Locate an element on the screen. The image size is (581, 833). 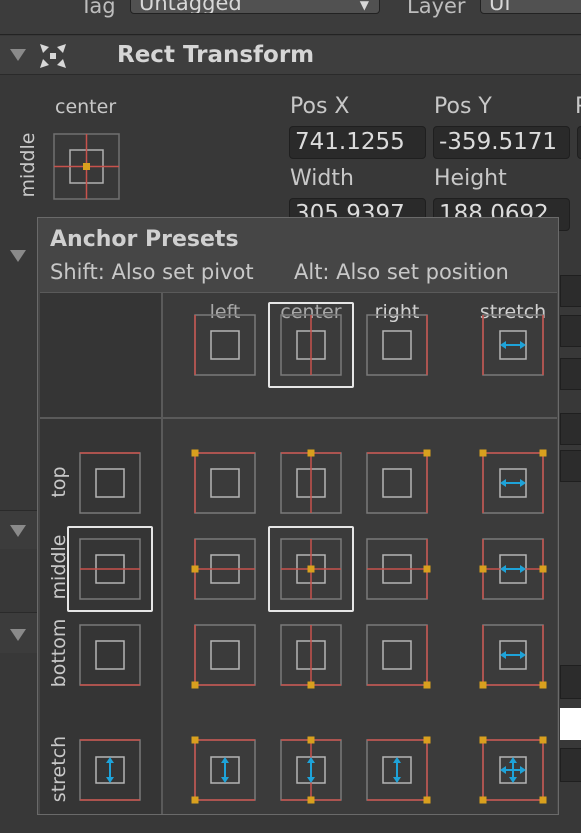
preset-right-only is located at coordinates (397, 345).